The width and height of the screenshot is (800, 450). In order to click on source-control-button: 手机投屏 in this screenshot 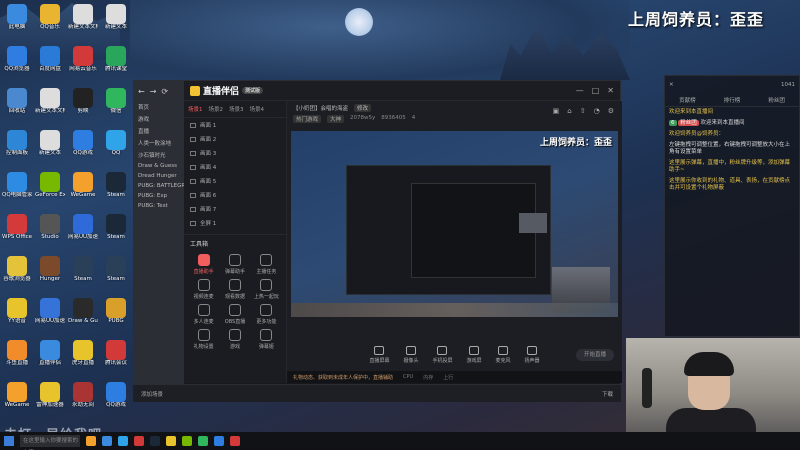, I will do `click(442, 355)`.